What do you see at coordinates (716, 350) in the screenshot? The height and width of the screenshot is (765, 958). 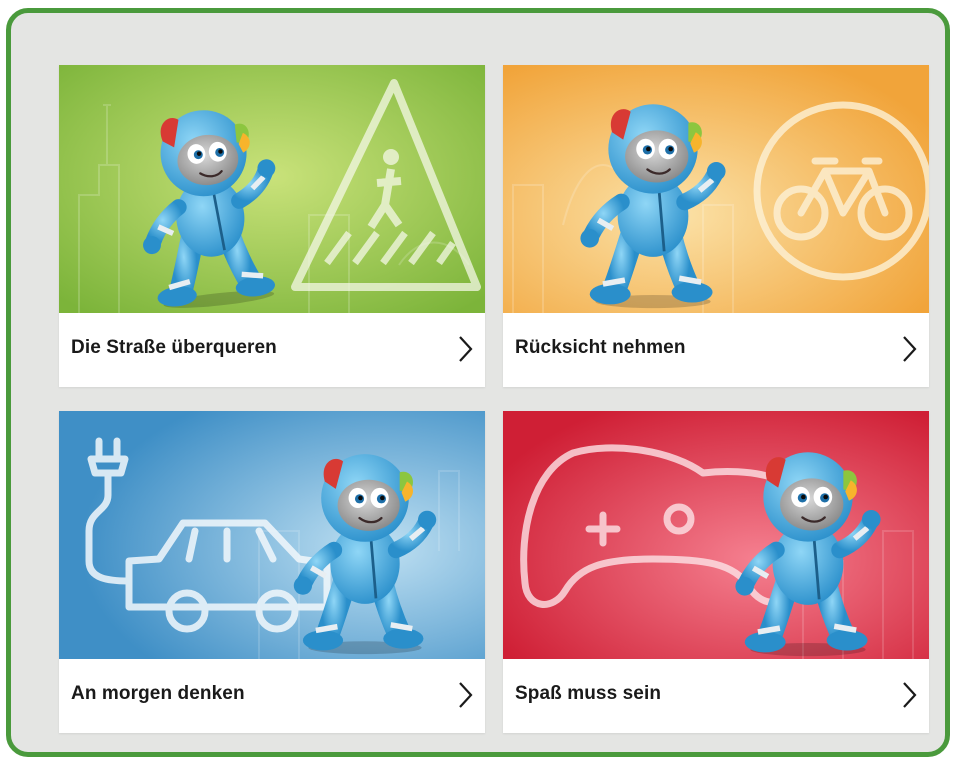 I see `card-caption: Rücksicht nehmen` at bounding box center [716, 350].